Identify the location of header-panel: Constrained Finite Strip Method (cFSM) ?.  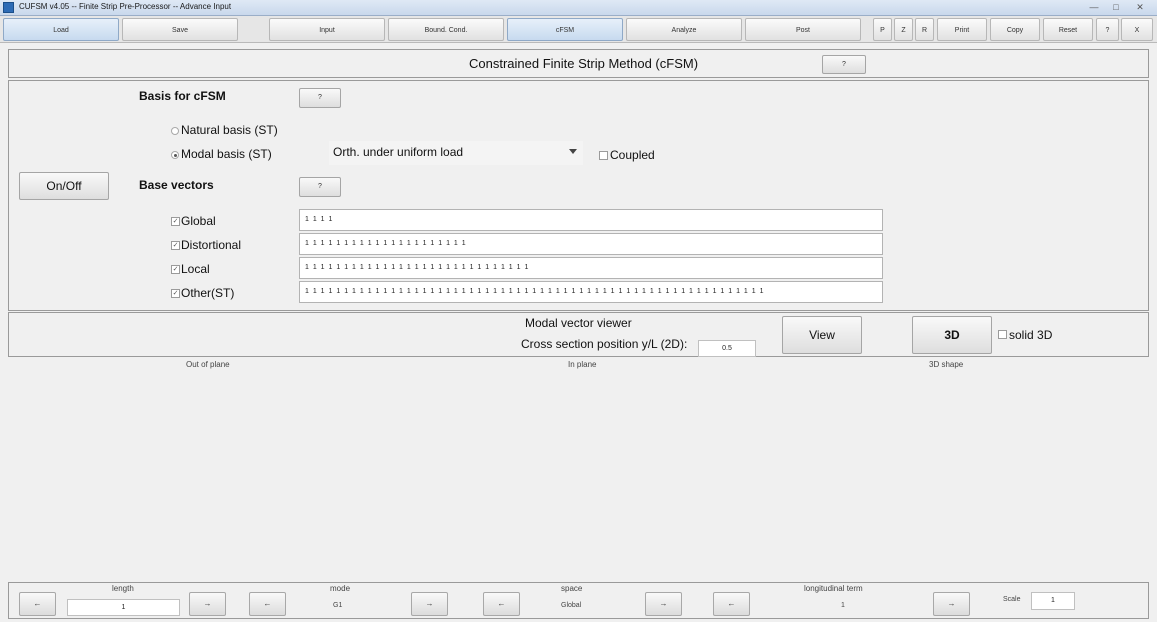
(578, 63).